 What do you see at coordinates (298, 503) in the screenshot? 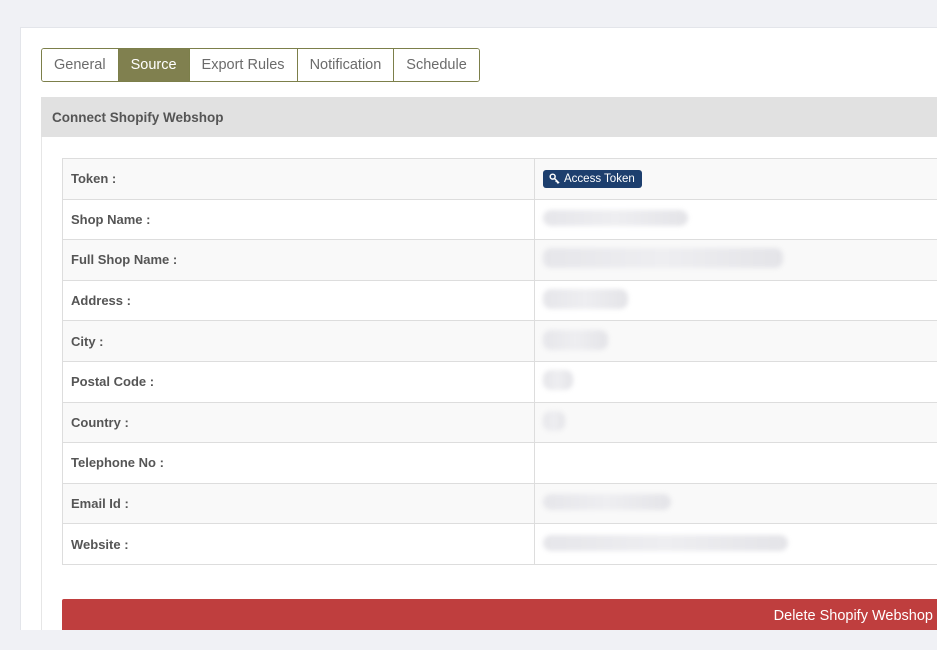
I see `field-label: Email Id :` at bounding box center [298, 503].